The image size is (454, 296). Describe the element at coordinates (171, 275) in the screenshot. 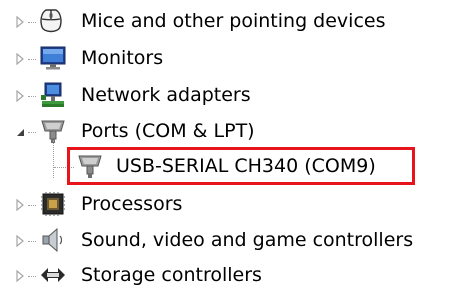

I see `tree-item-label: Storage controllers` at that location.